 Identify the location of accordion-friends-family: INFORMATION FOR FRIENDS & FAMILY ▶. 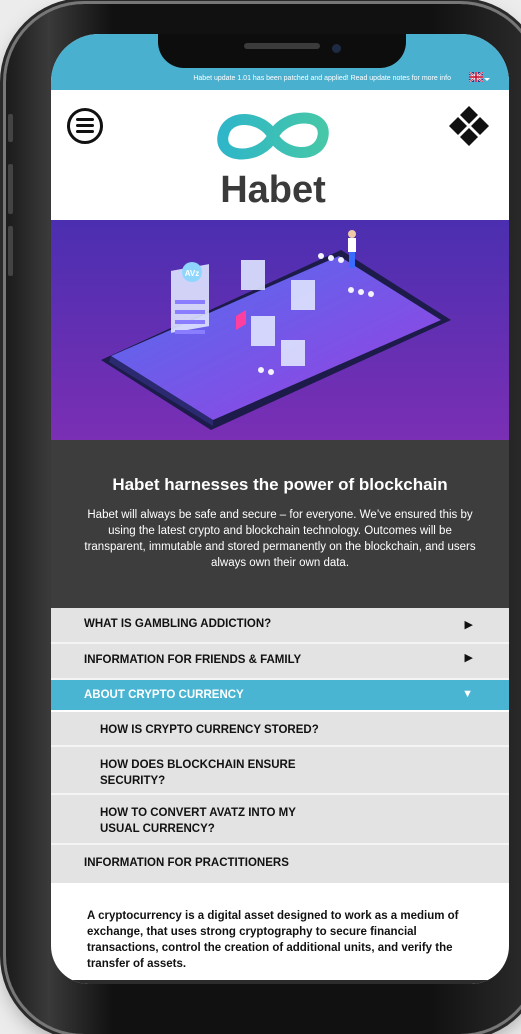
(280, 661).